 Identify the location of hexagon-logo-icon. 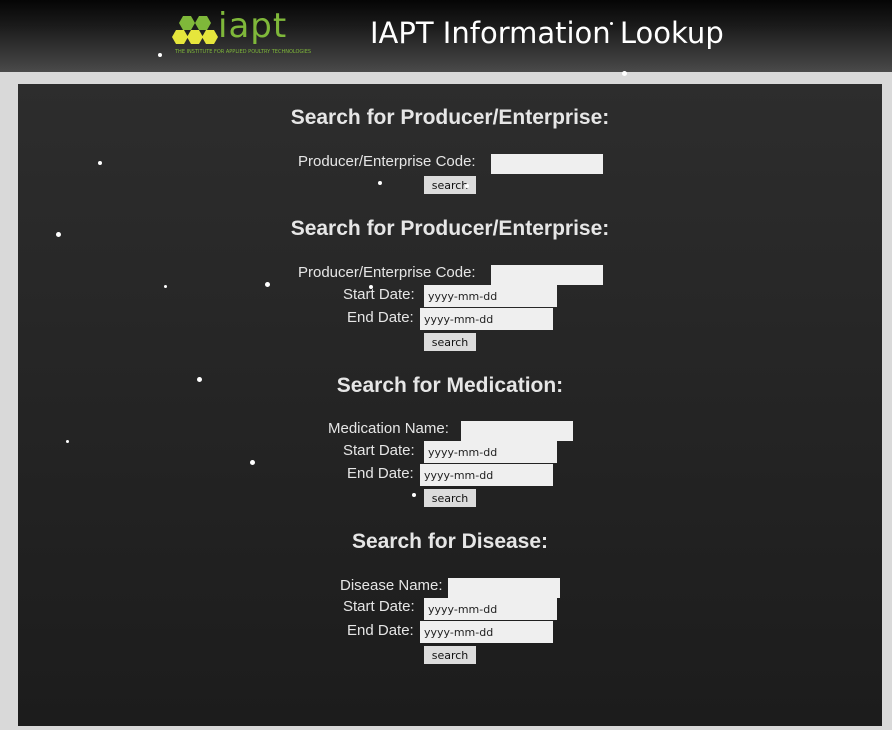
(195, 30).